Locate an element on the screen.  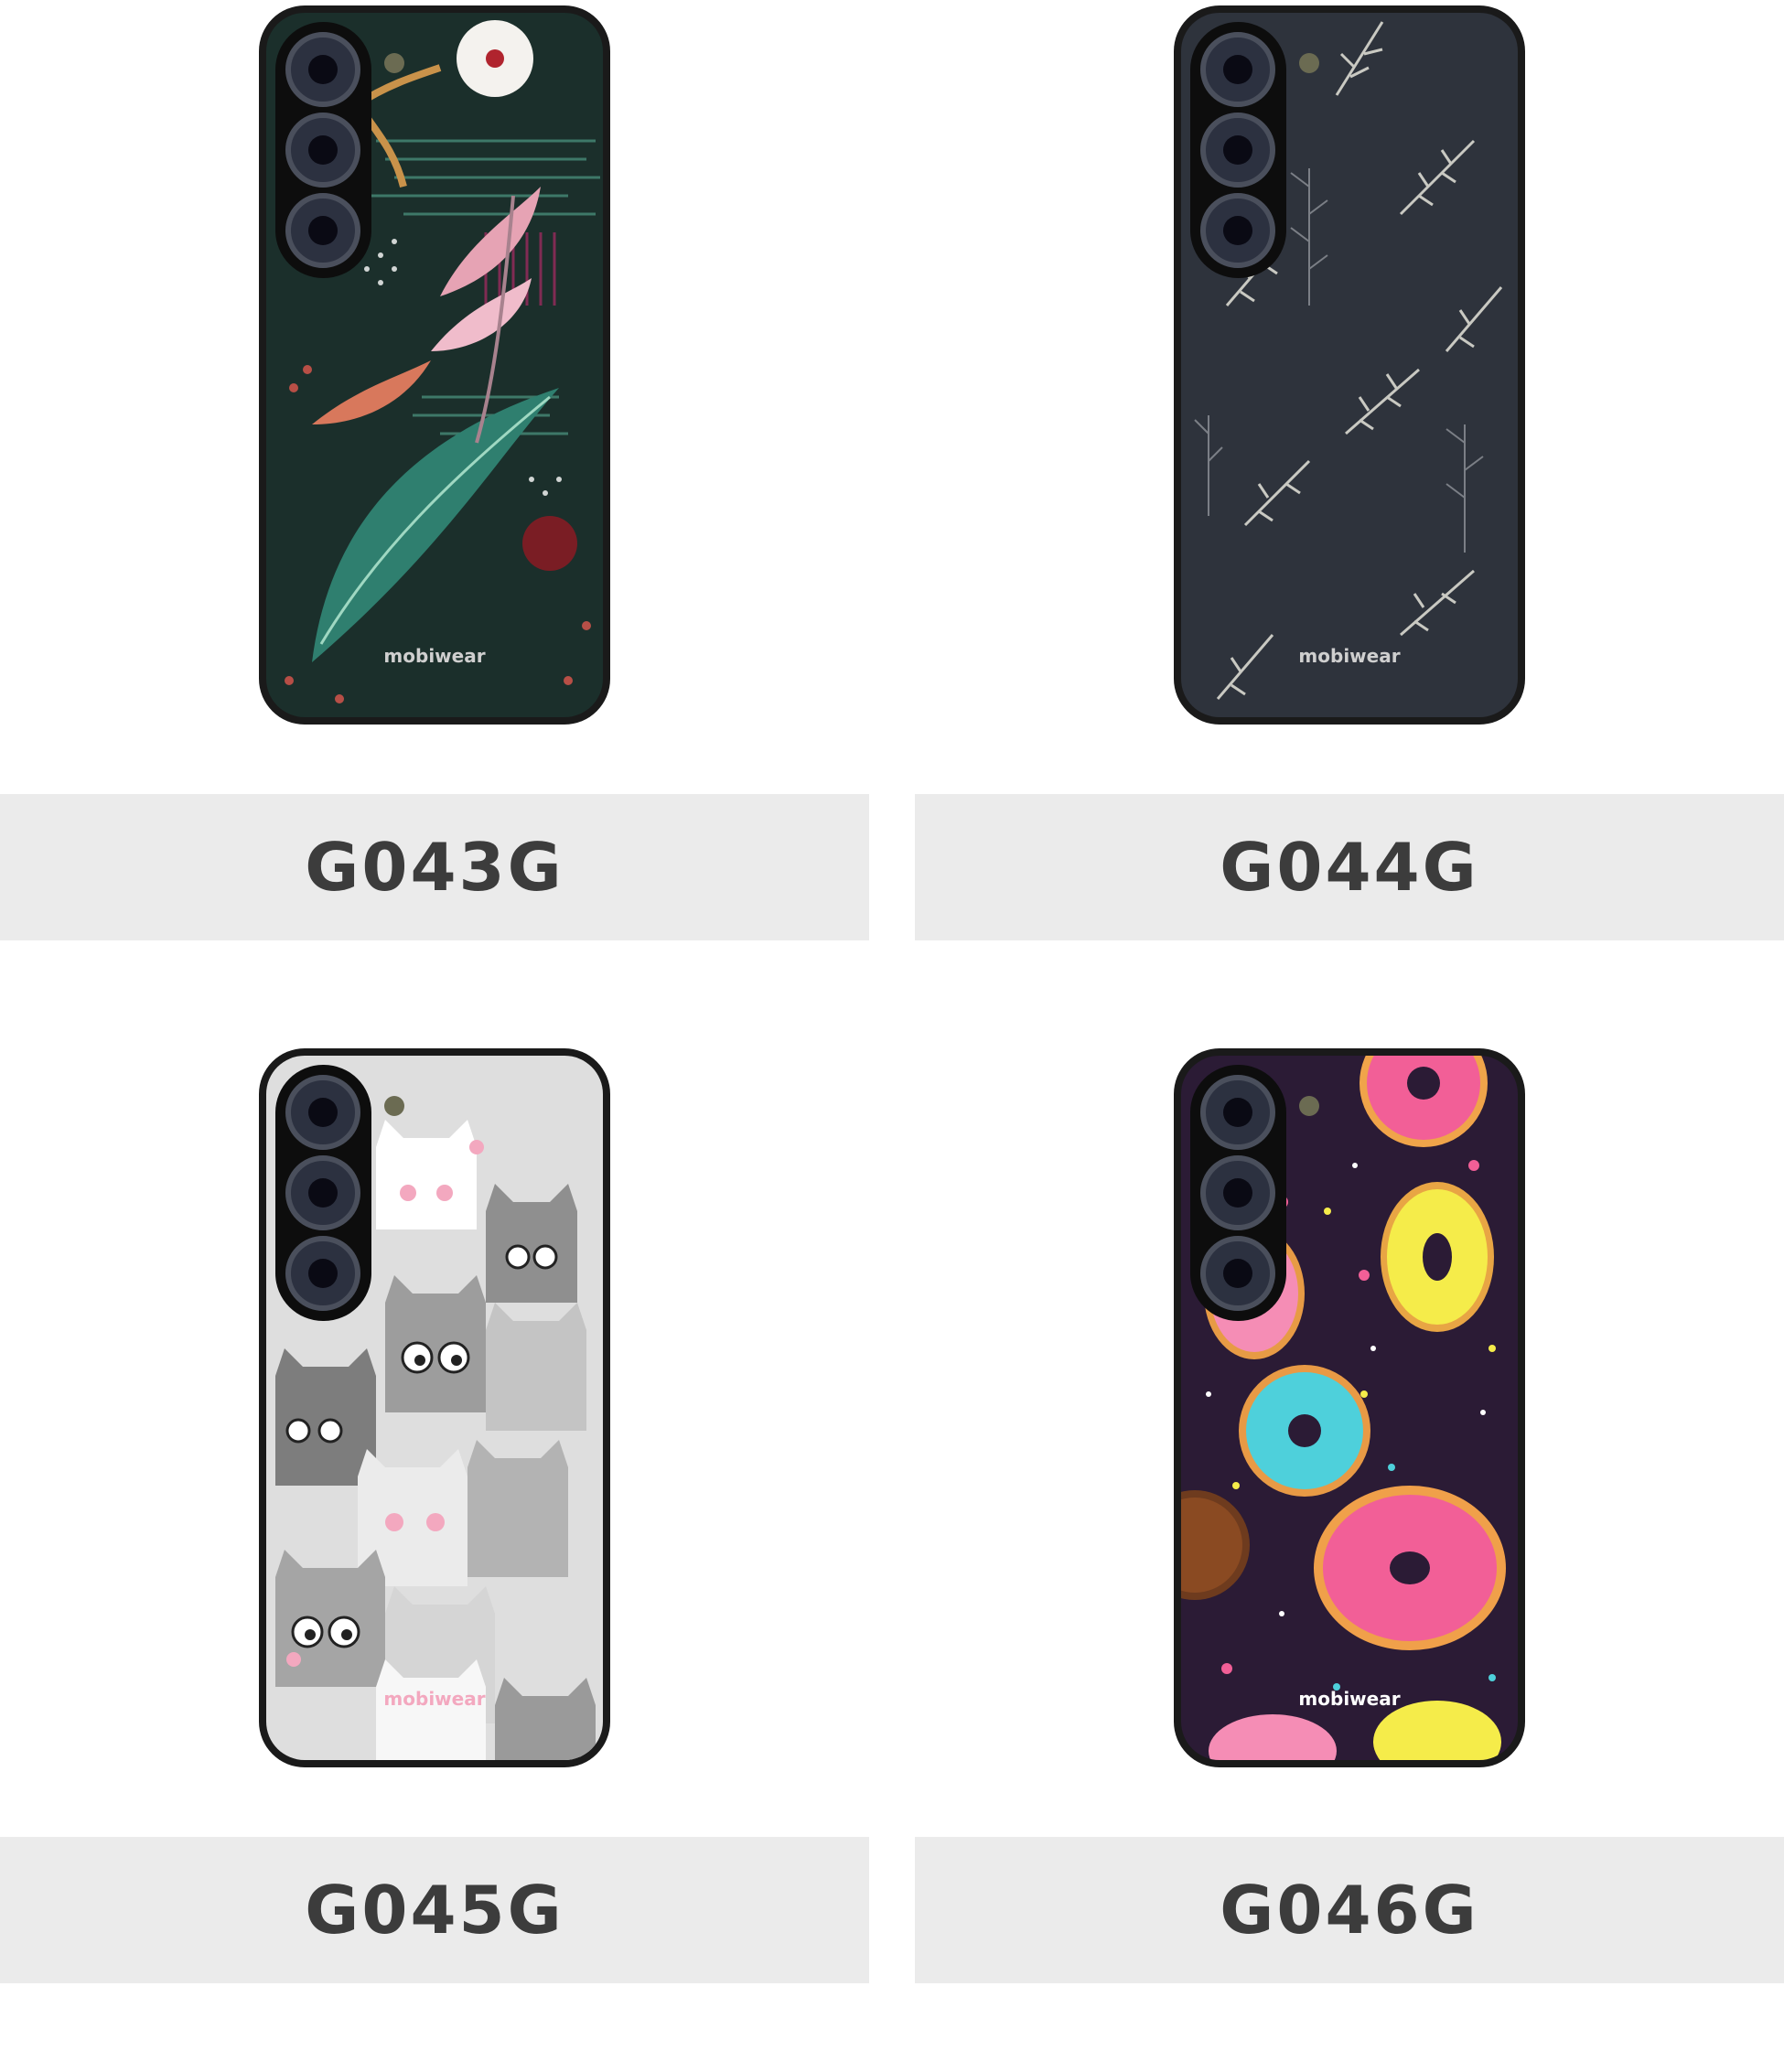
product-code-label: G046G is located at coordinates (1349, 1910).